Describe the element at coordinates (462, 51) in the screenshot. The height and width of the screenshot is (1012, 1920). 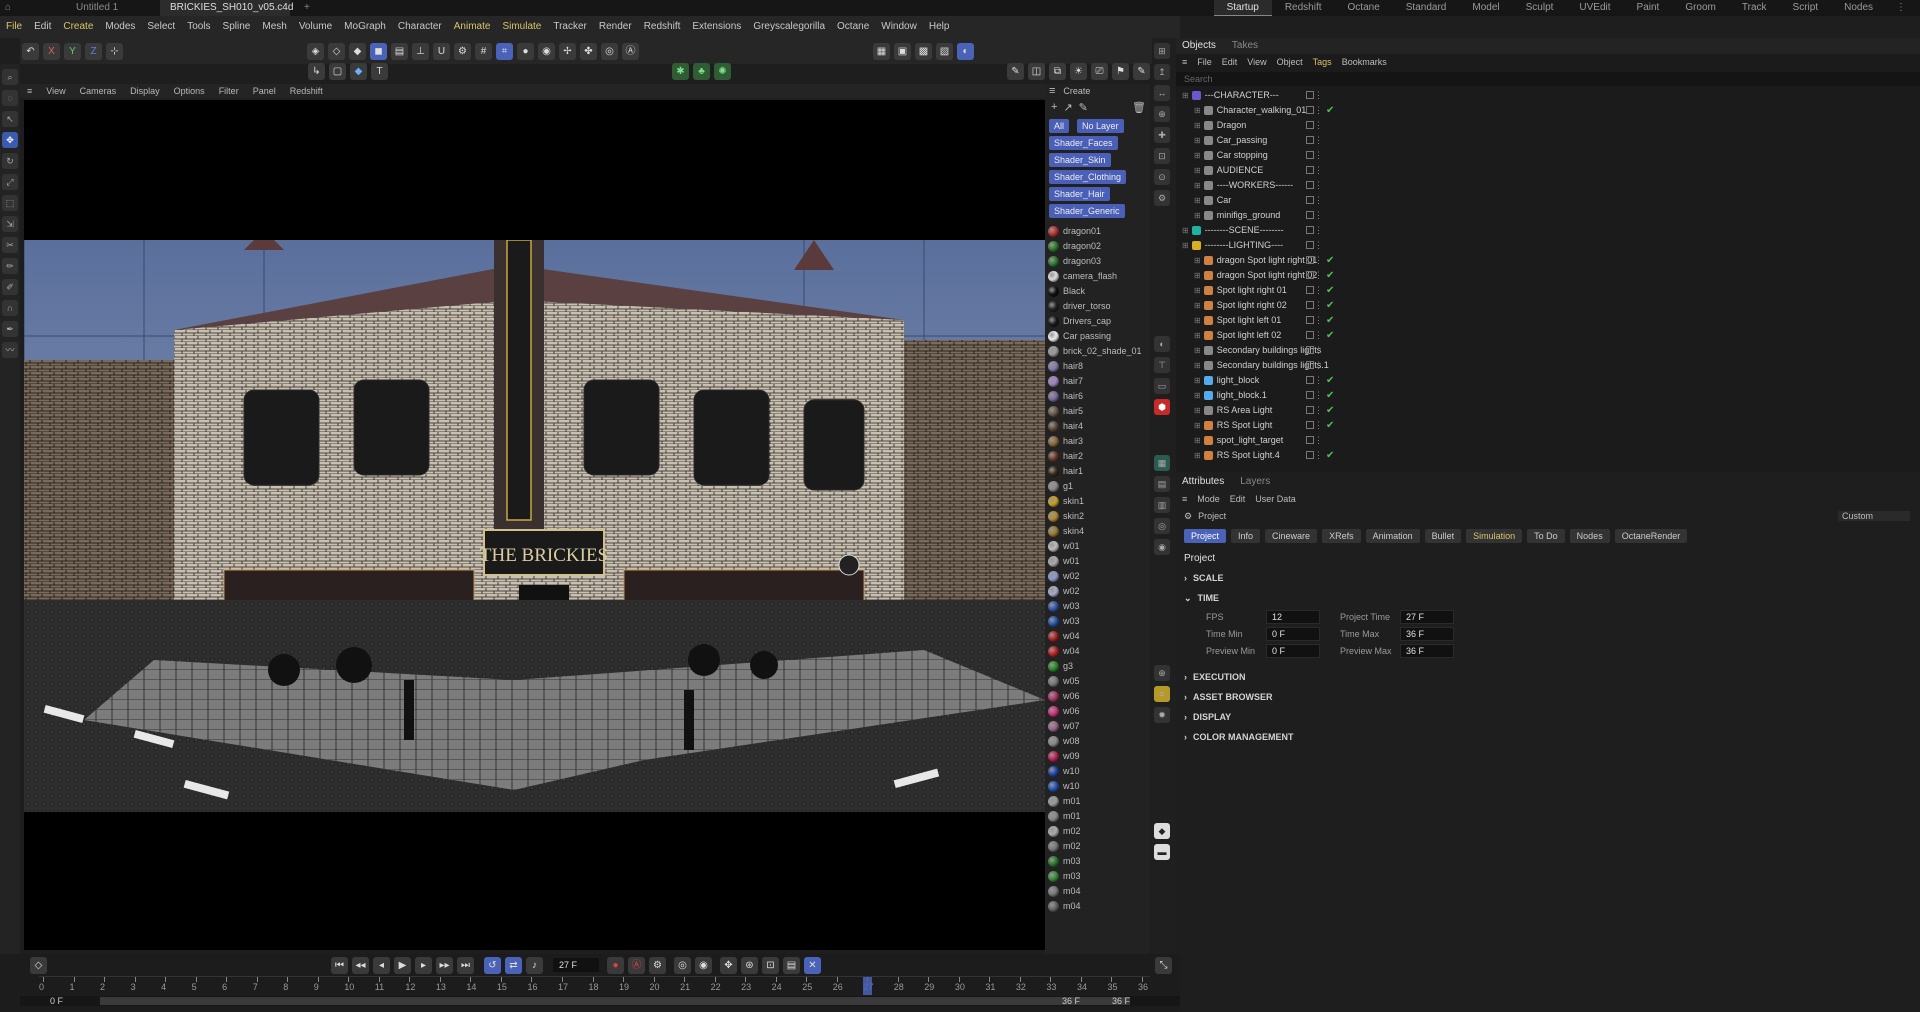
I see `snap-settings-icon: ⚙` at that location.